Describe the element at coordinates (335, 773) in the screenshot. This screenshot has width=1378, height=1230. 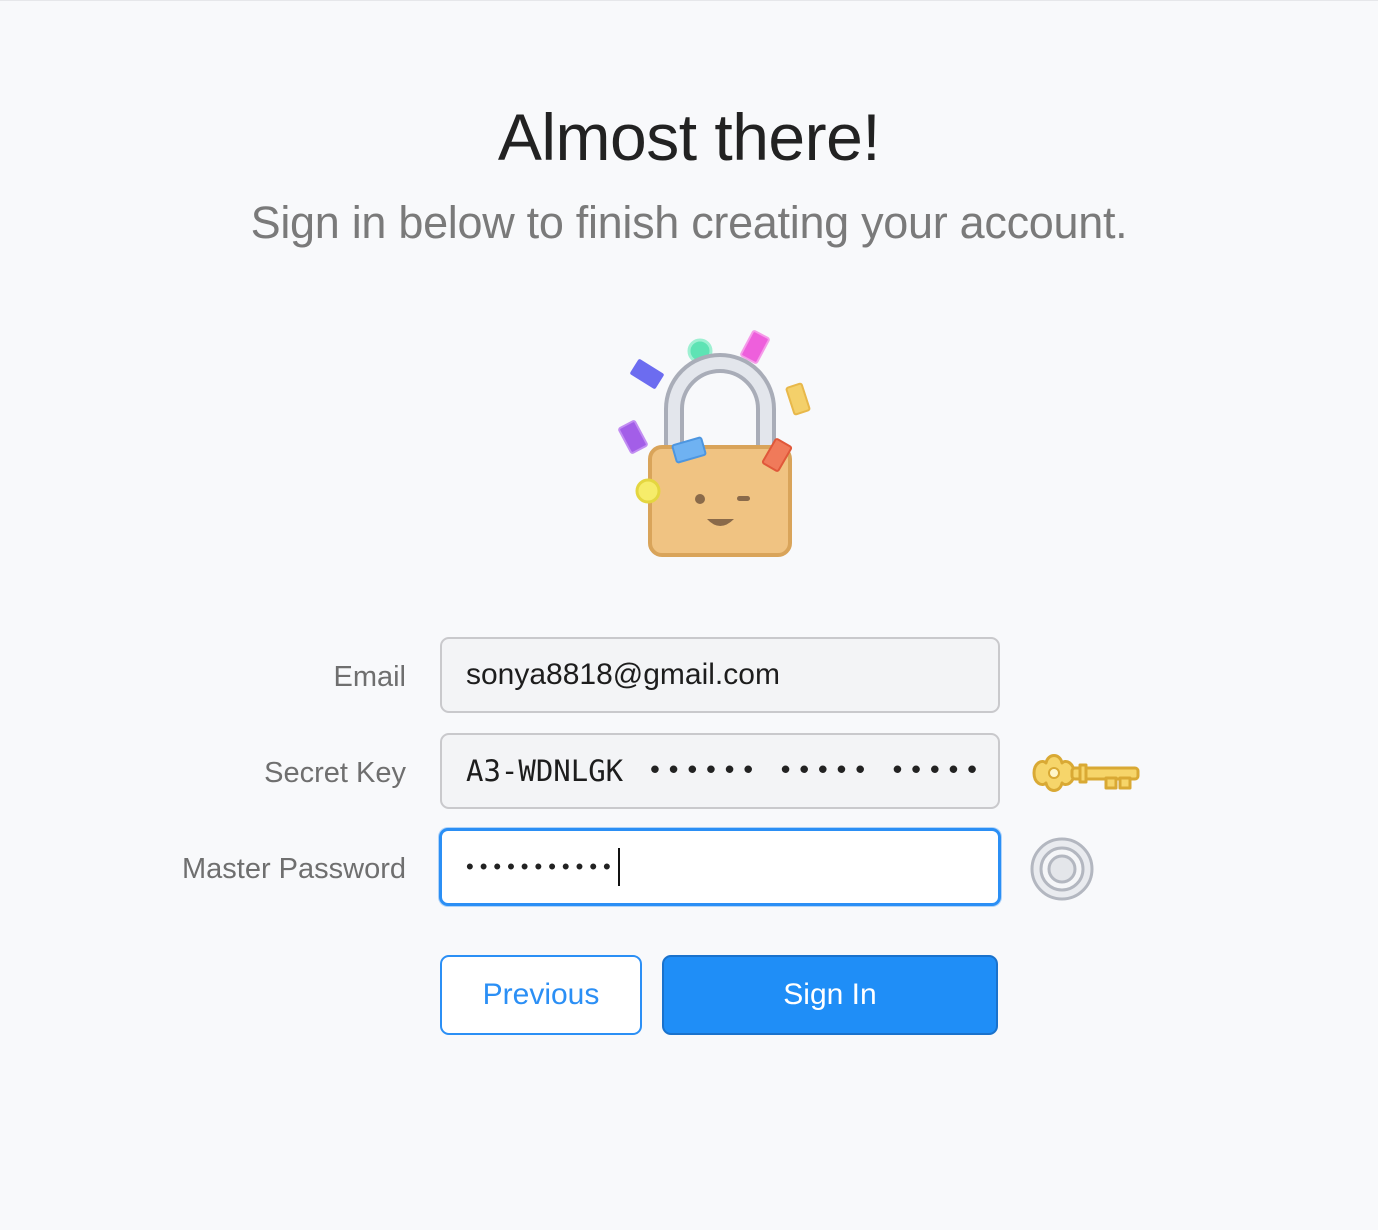
I see `secret-key-label: Secret Key` at that location.